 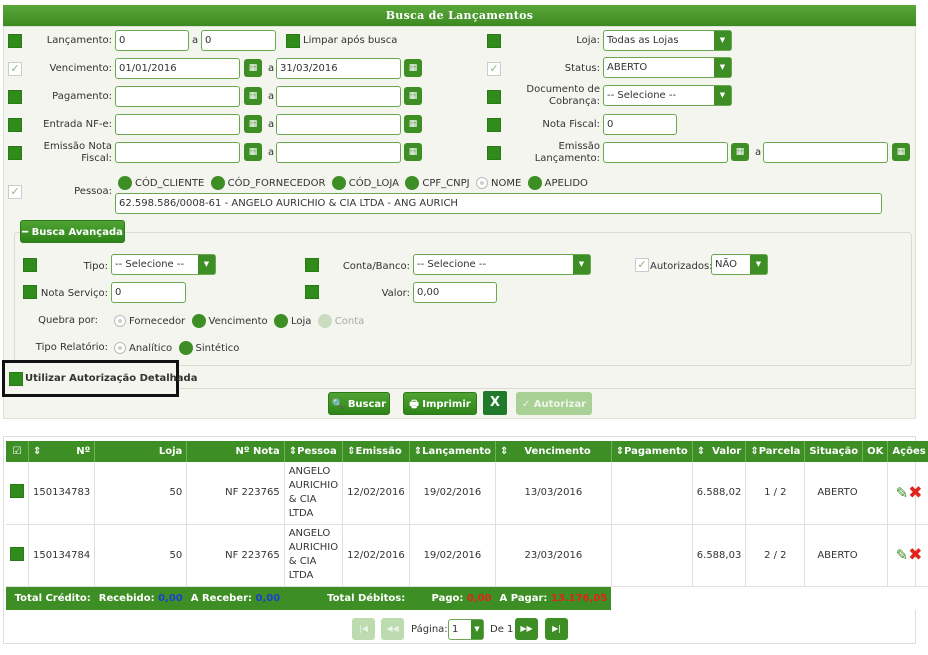 I want to click on quebra-radio-group: Fornecedor Vencimento Loja Conta, so click(x=239, y=321).